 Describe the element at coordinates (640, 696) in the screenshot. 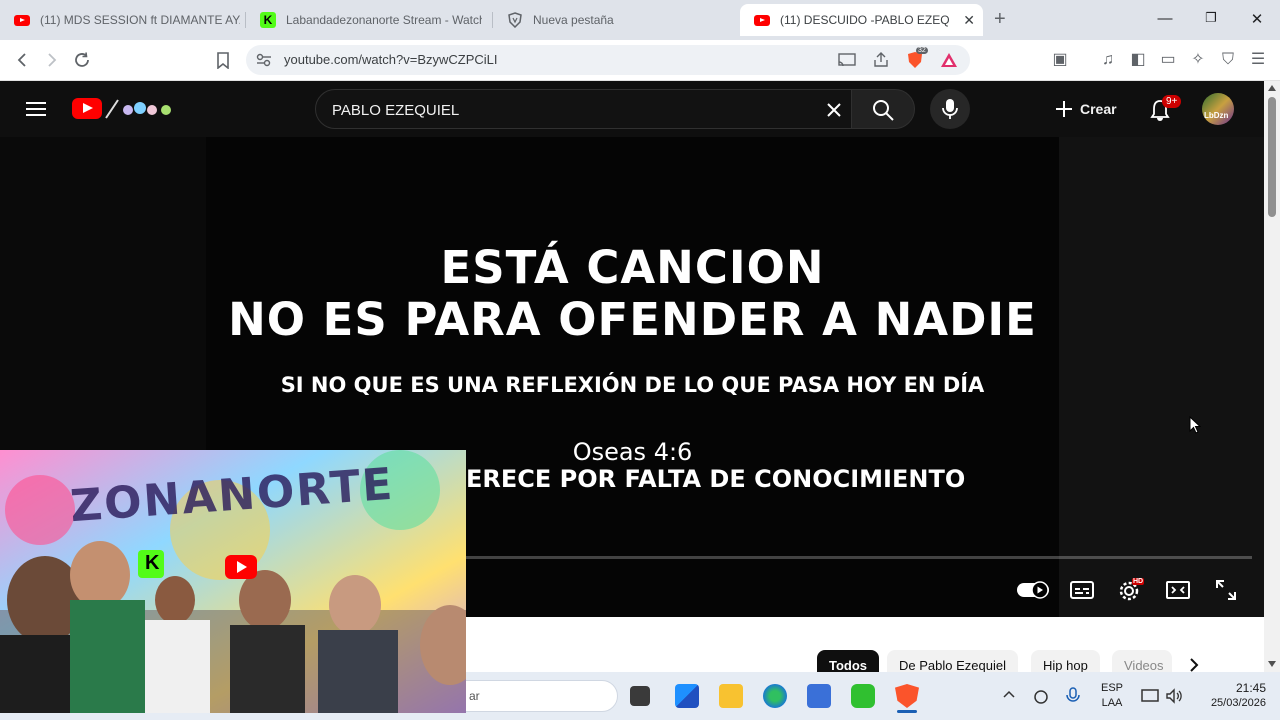

I see `task-view-icon` at that location.